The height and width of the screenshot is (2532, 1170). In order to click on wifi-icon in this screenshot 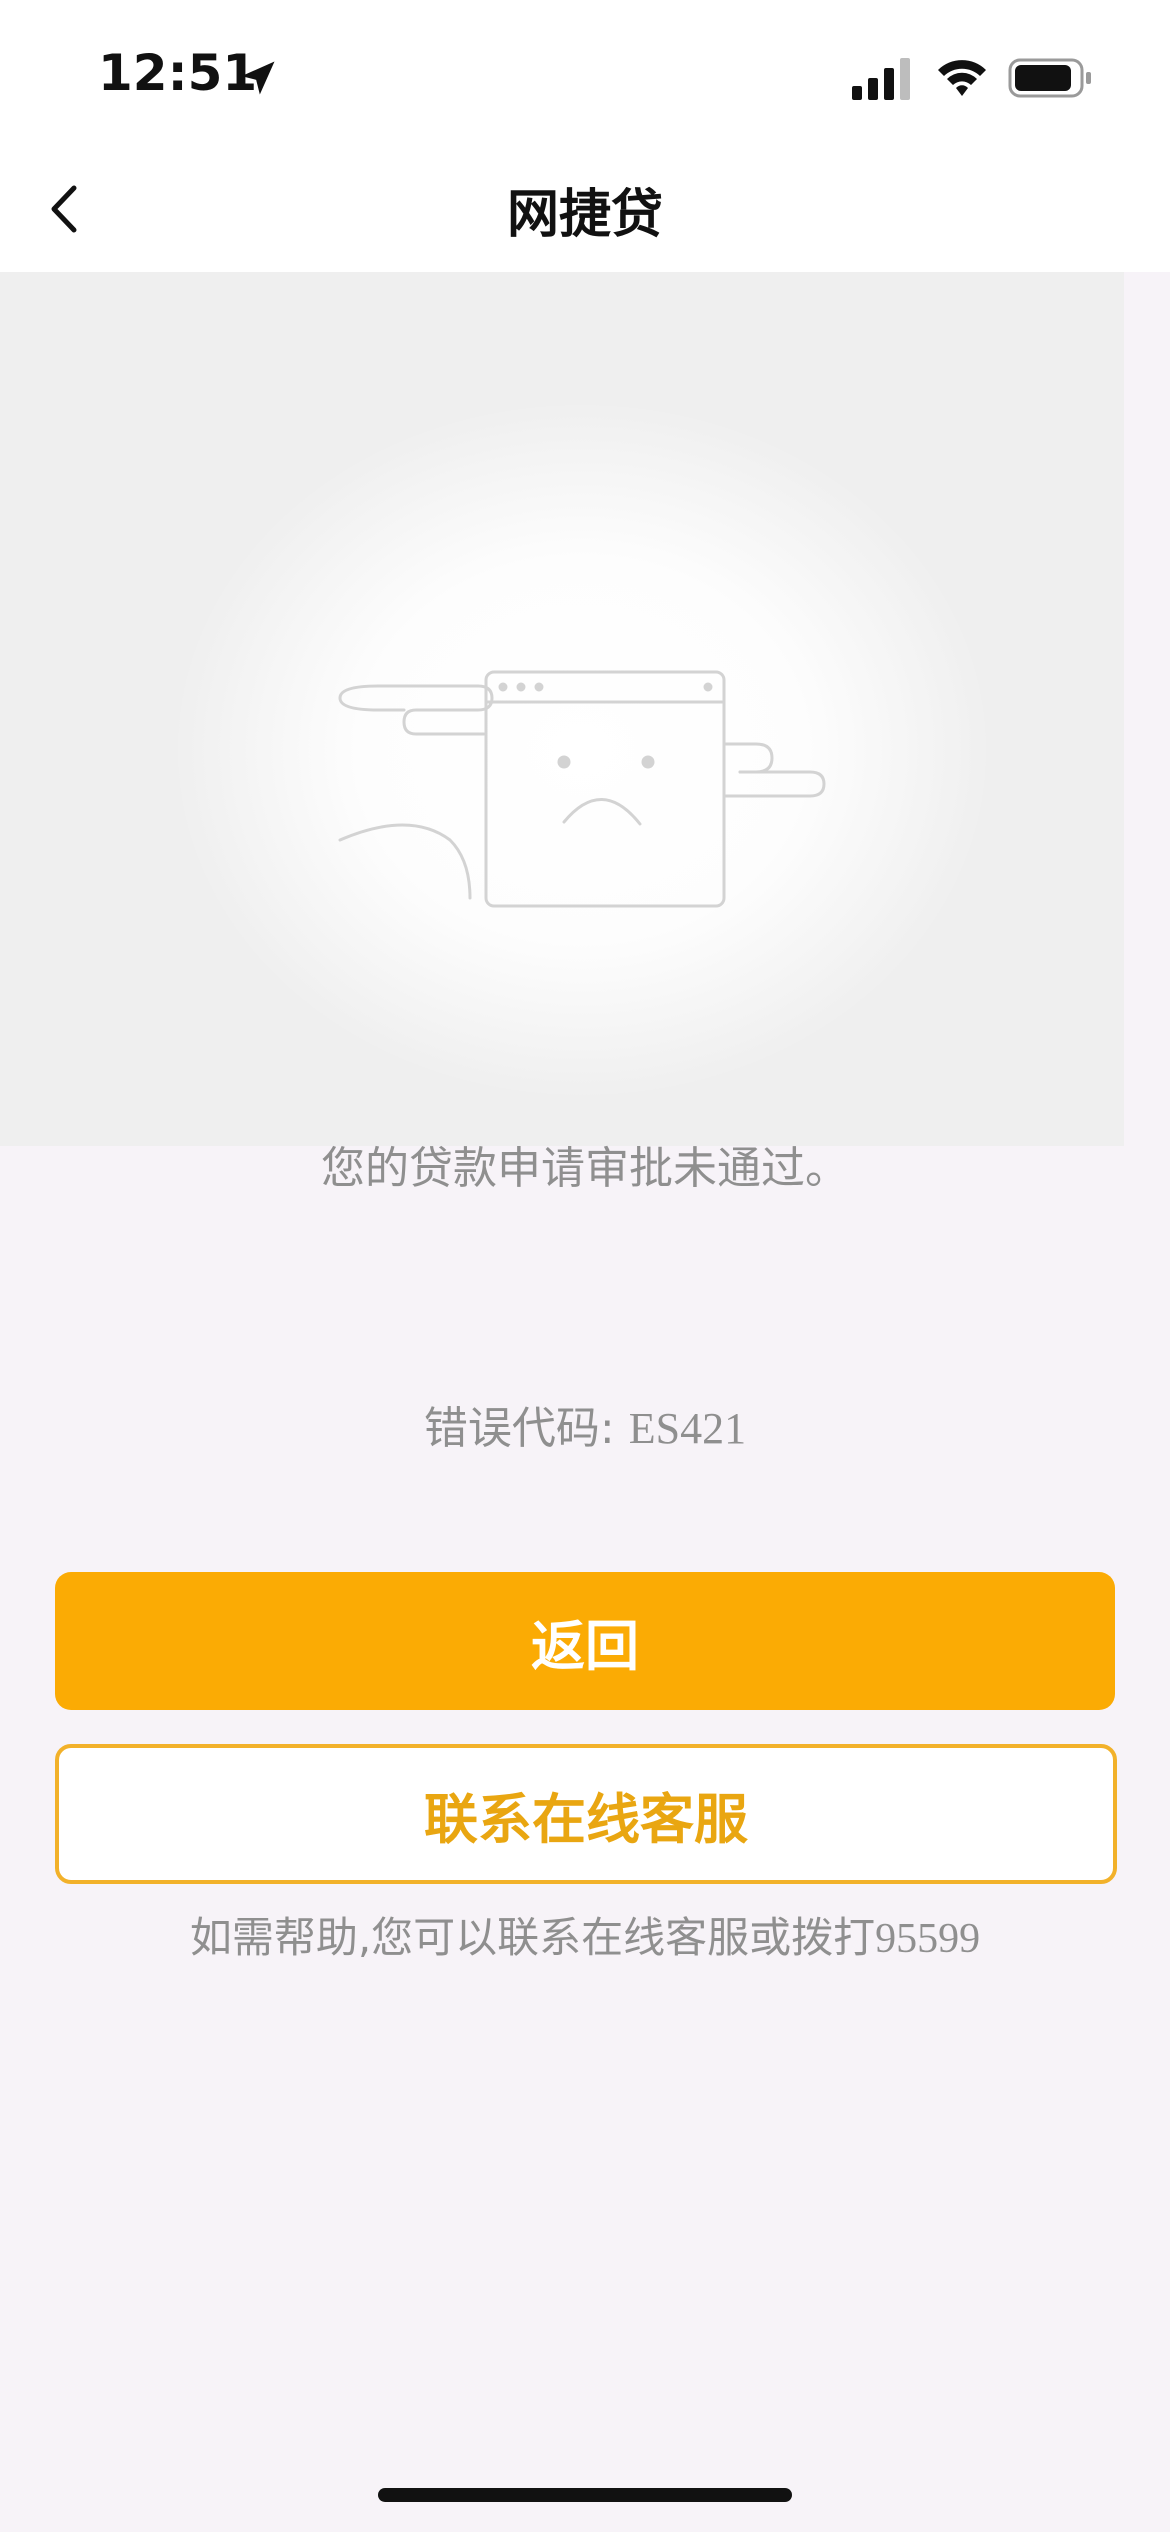, I will do `click(962, 78)`.